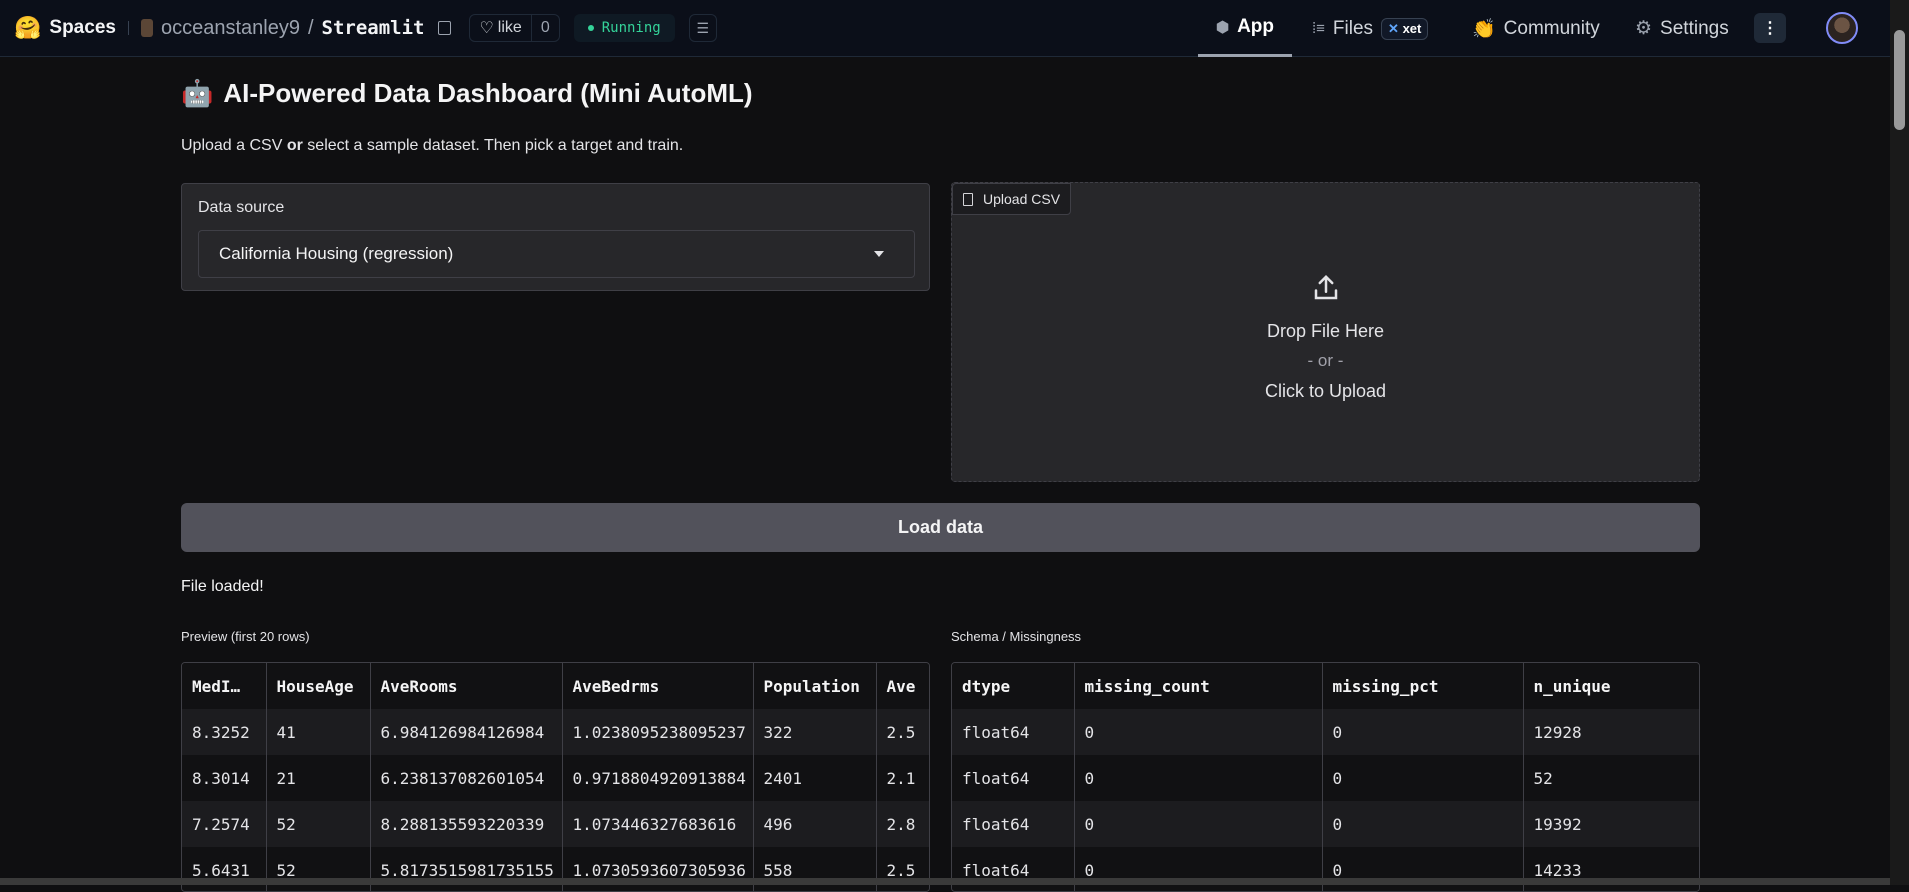 This screenshot has width=1909, height=892. What do you see at coordinates (1353, 28) in the screenshot?
I see `tab-files-label: Files` at bounding box center [1353, 28].